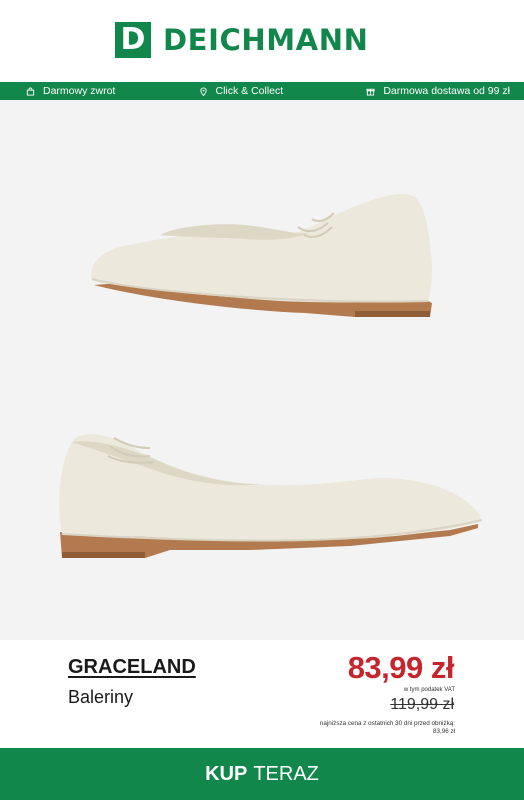 The image size is (524, 800). I want to click on logo-mark: D, so click(133, 40).